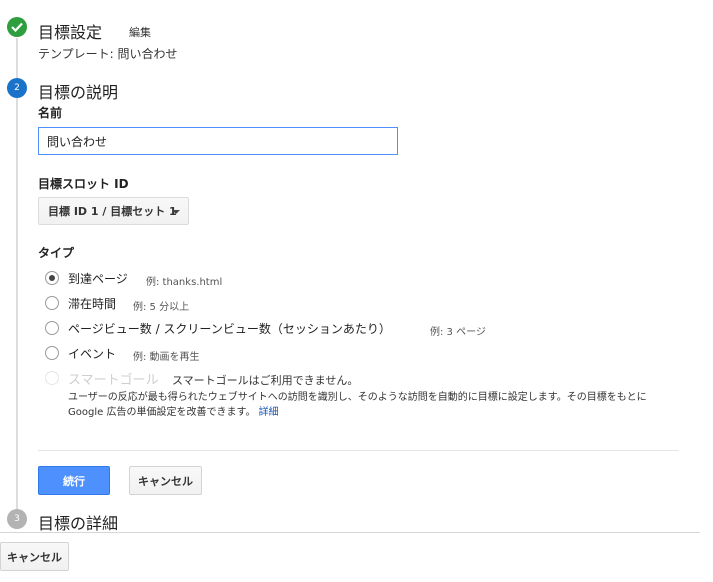  Describe the element at coordinates (17, 519) in the screenshot. I see `step3-number-badge: 3` at that location.